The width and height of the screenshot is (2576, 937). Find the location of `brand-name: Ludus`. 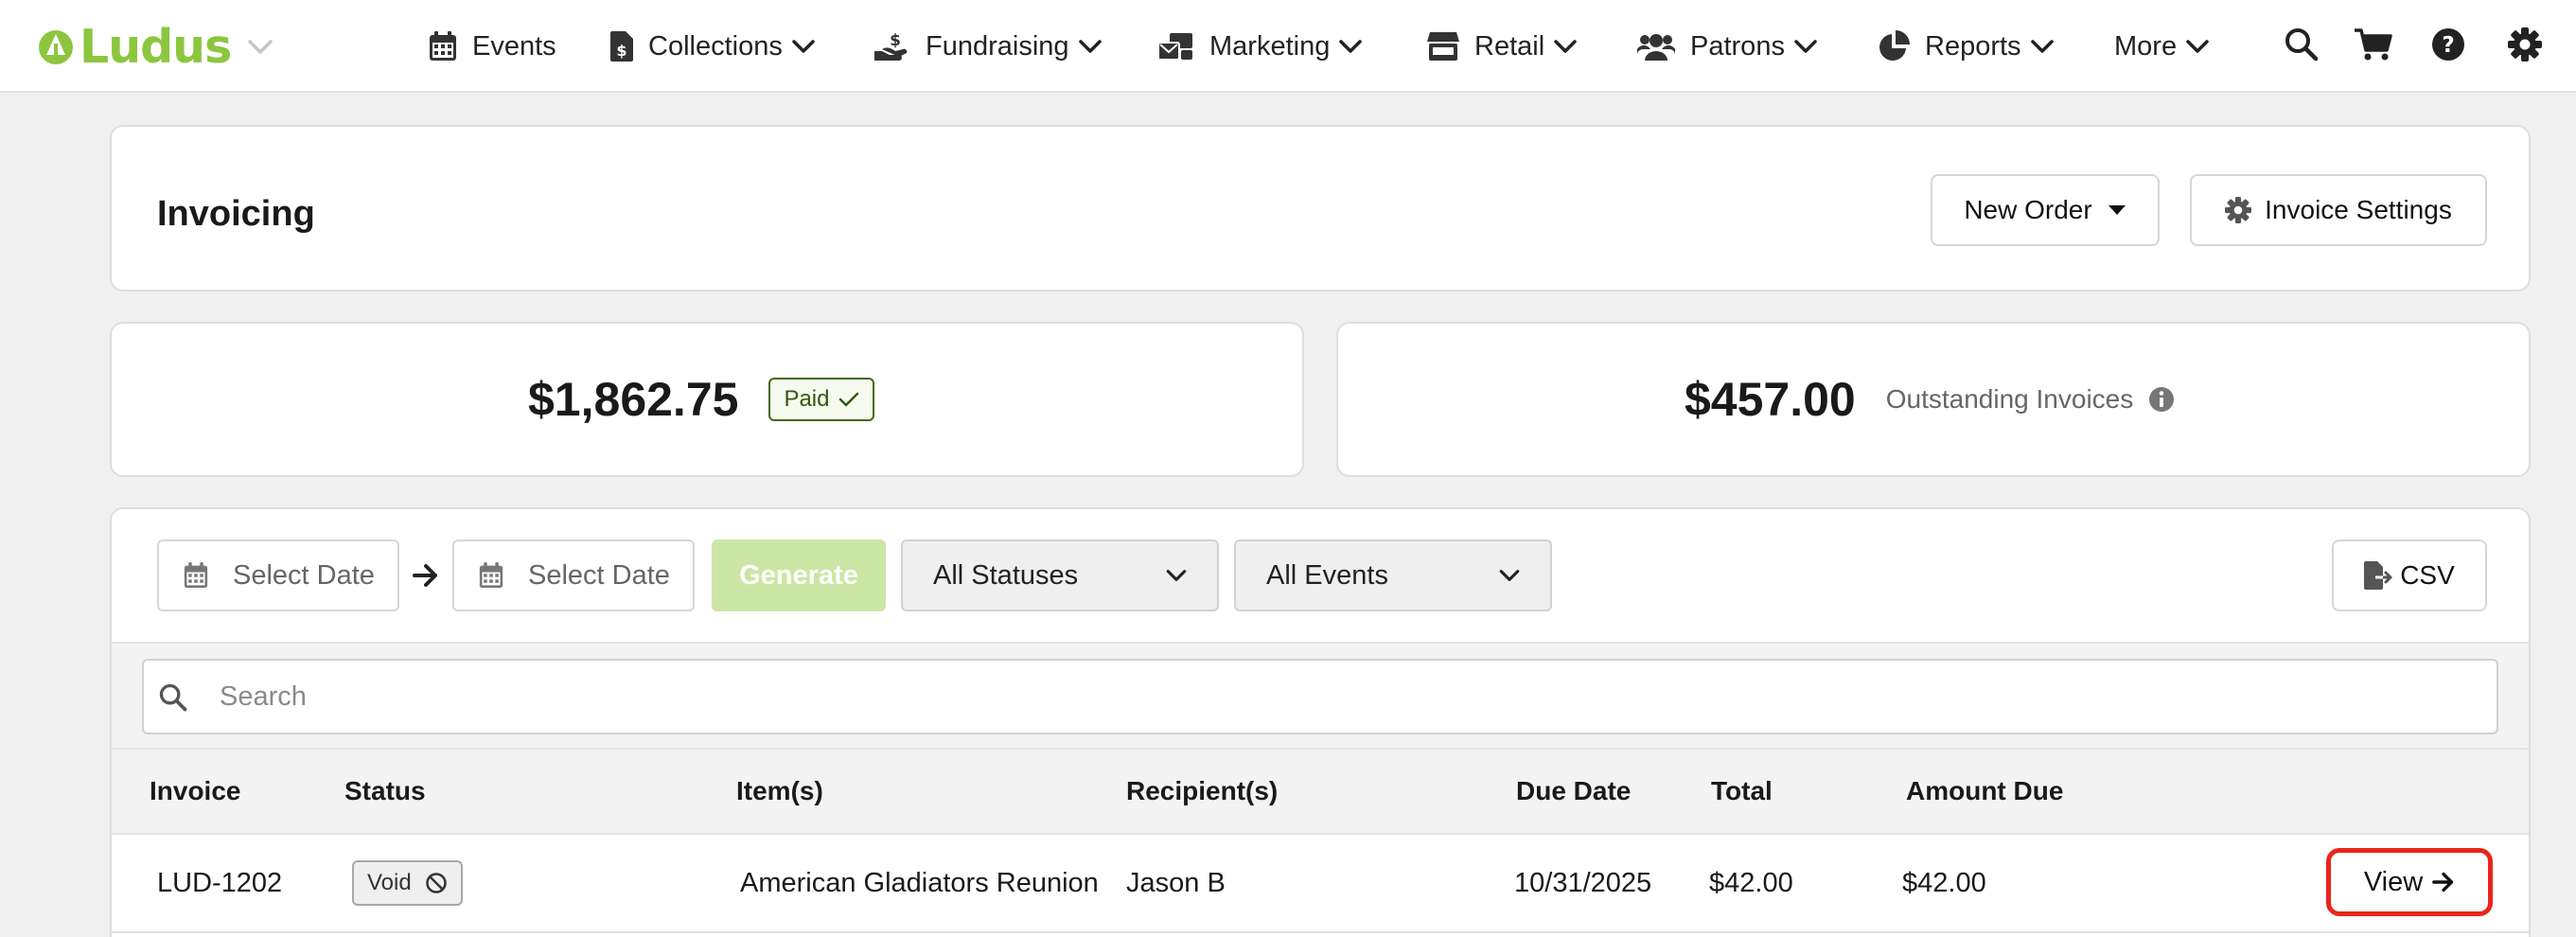

brand-name: Ludus is located at coordinates (155, 47).